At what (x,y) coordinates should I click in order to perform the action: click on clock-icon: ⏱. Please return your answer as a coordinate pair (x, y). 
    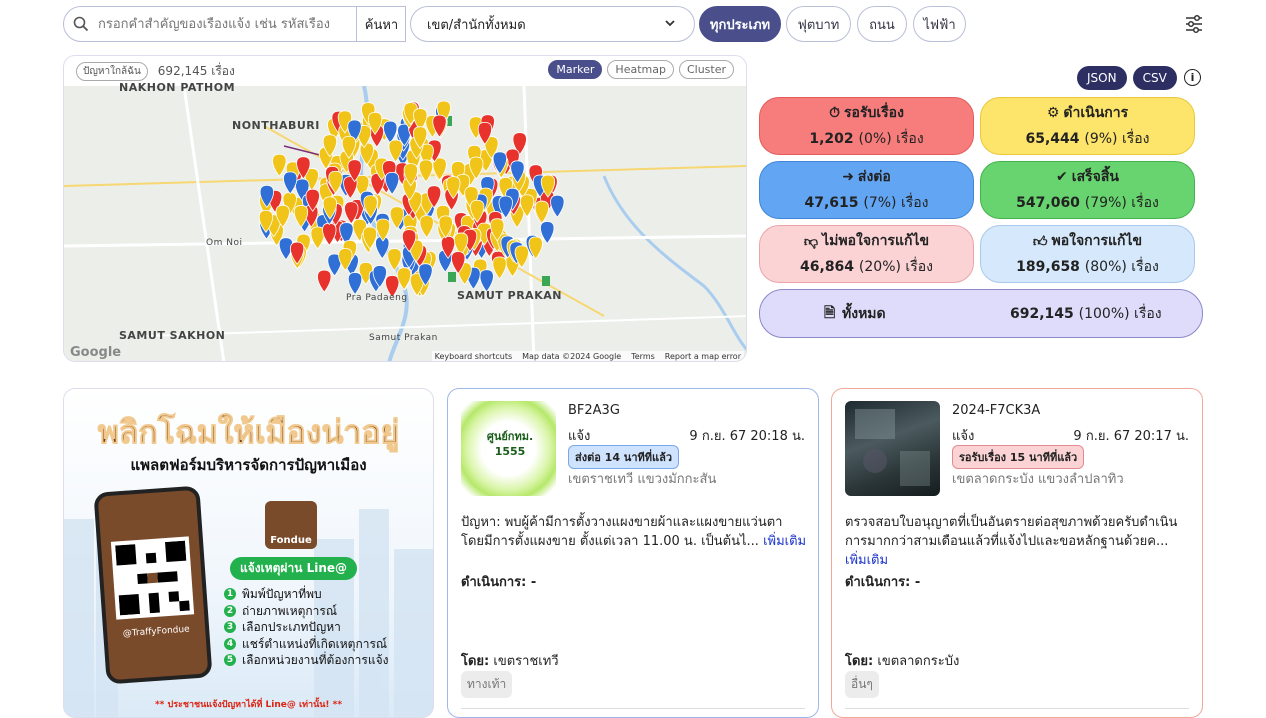
    Looking at the image, I should click on (835, 113).